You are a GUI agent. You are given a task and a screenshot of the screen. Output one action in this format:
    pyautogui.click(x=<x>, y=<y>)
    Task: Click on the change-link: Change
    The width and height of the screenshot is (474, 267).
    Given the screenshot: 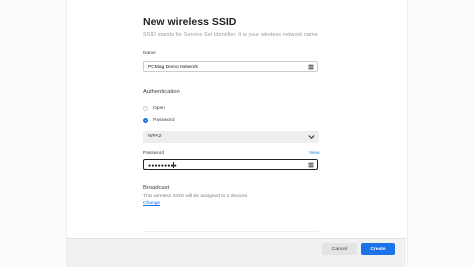 What is the action you would take?
    pyautogui.click(x=151, y=203)
    